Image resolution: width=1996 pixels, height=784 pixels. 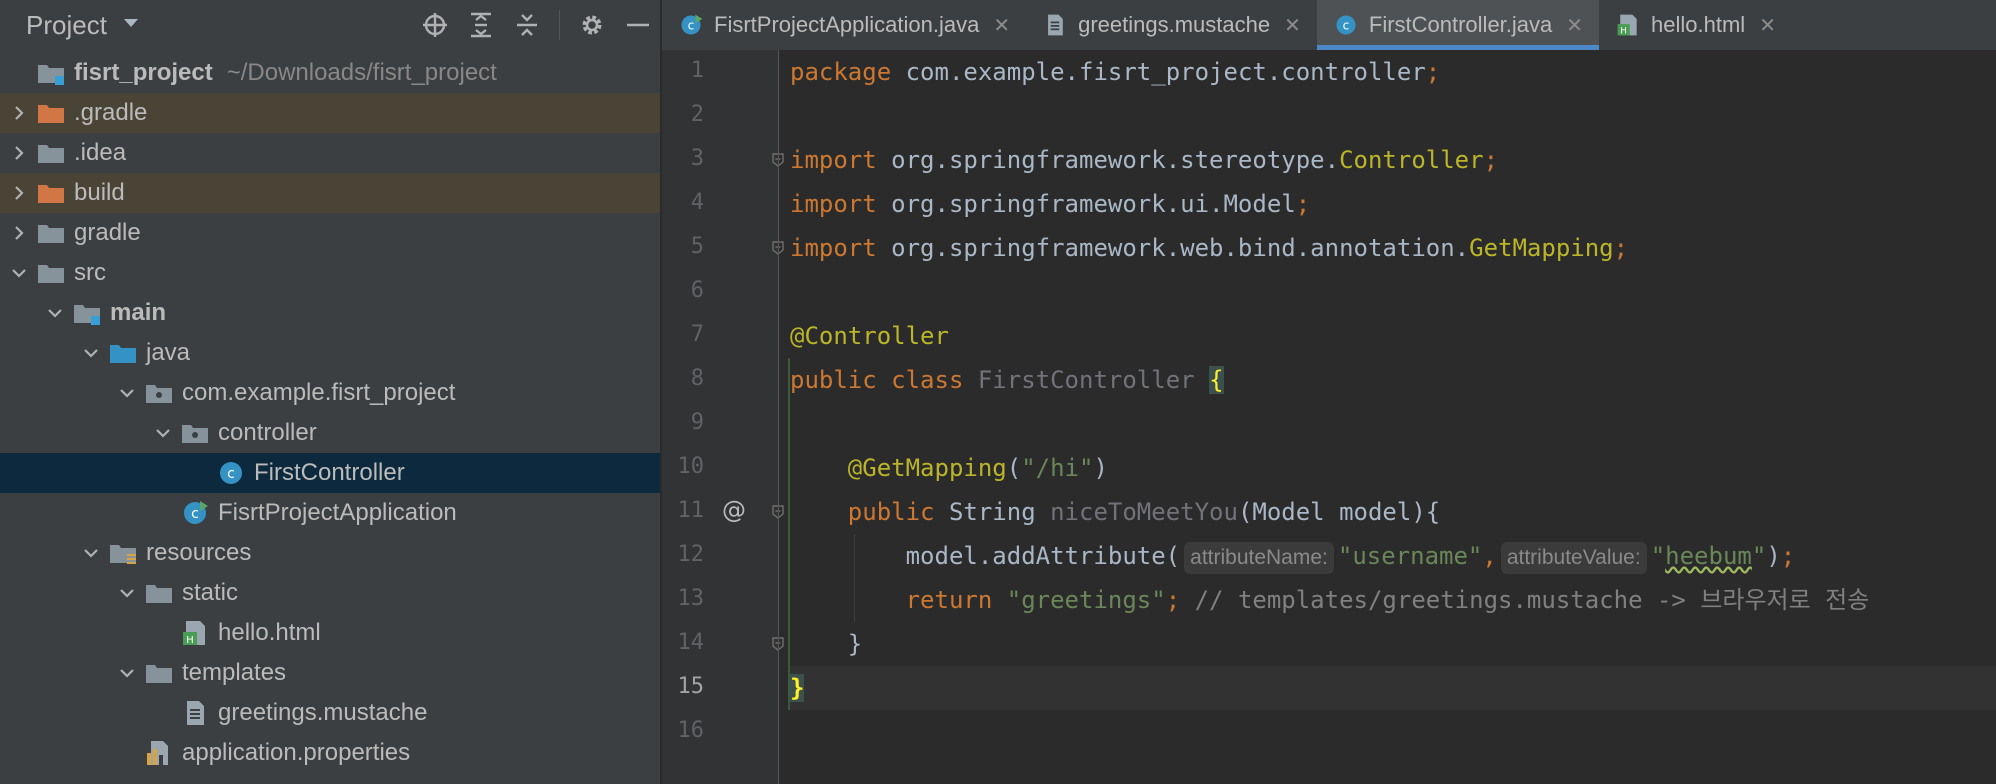 I want to click on tree-item: templates, so click(x=330, y=673).